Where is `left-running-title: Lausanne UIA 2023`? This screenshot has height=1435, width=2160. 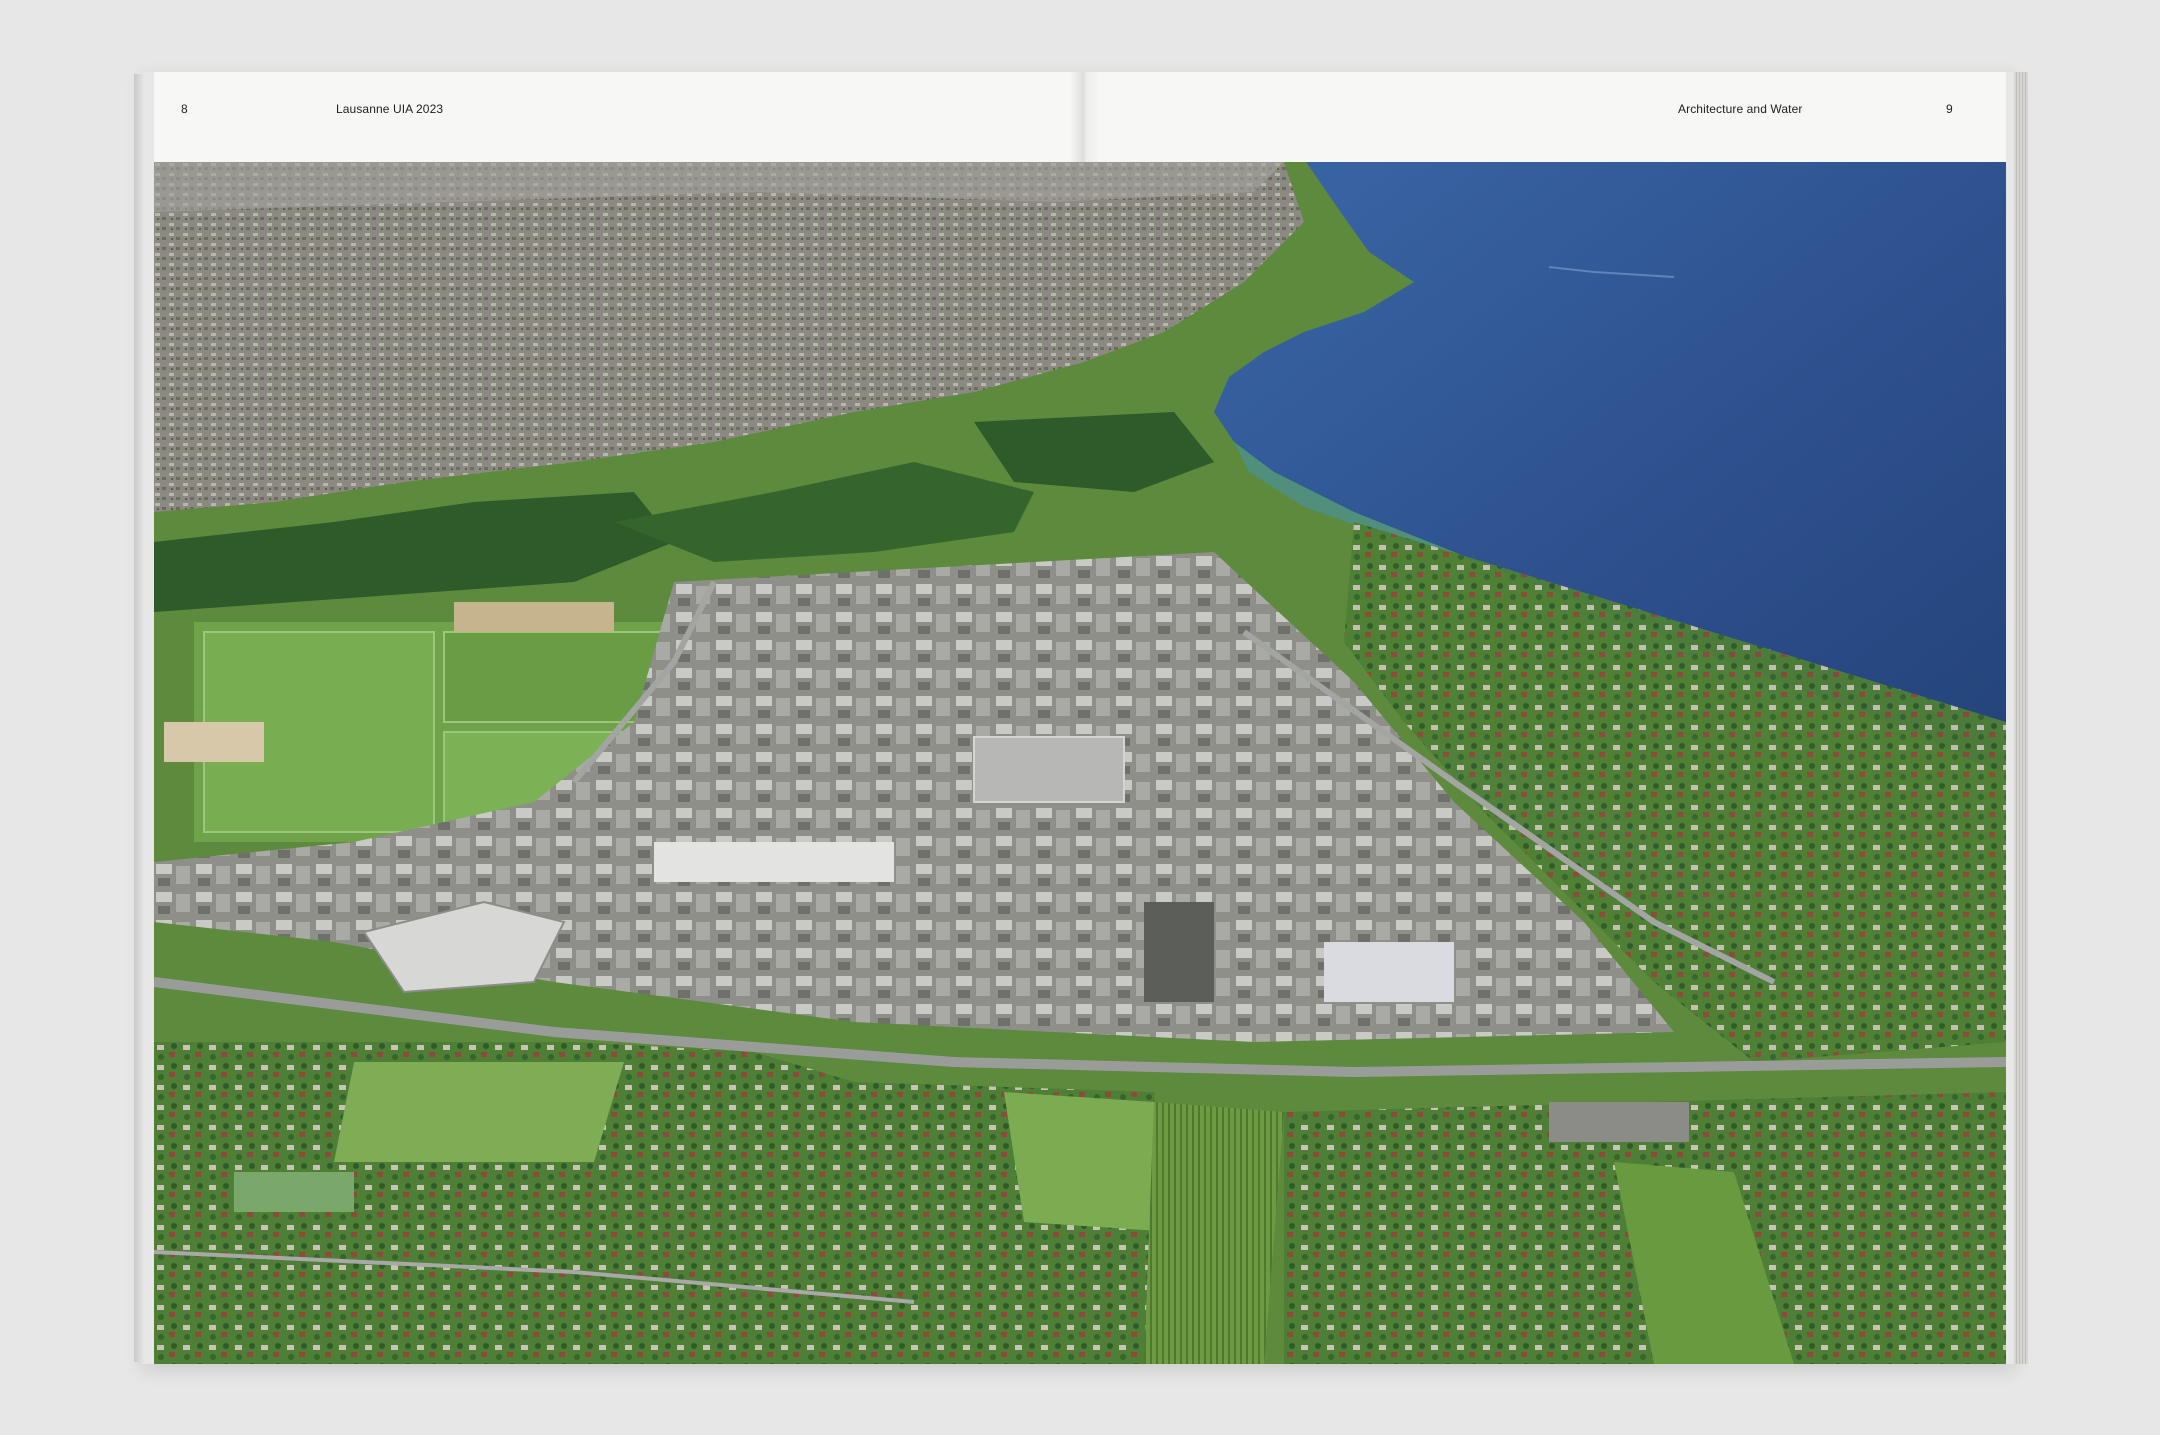
left-running-title: Lausanne UIA 2023 is located at coordinates (390, 109).